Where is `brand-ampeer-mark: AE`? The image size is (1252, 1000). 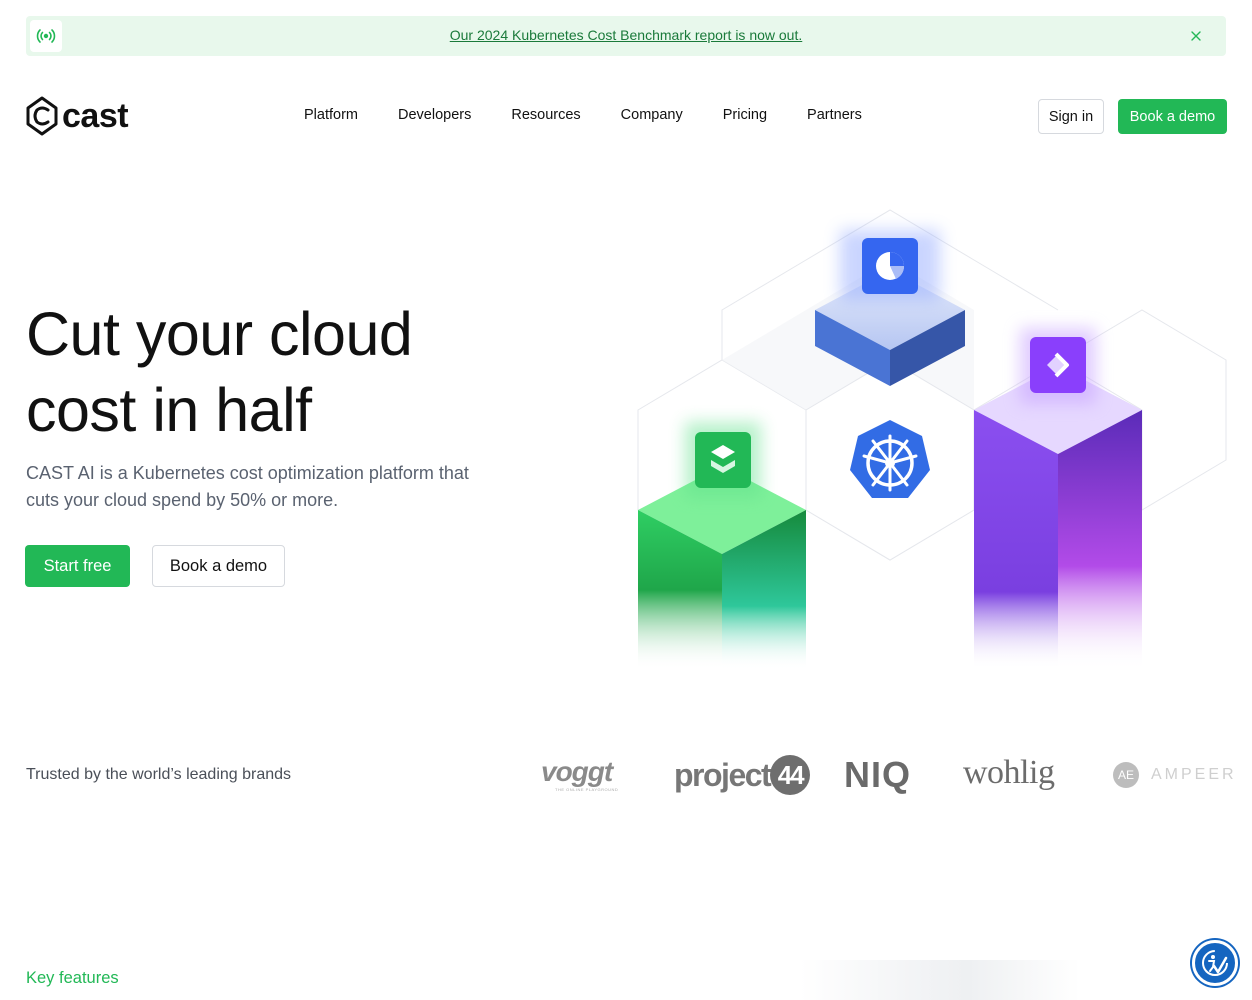
brand-ampeer-mark: AE is located at coordinates (1126, 775).